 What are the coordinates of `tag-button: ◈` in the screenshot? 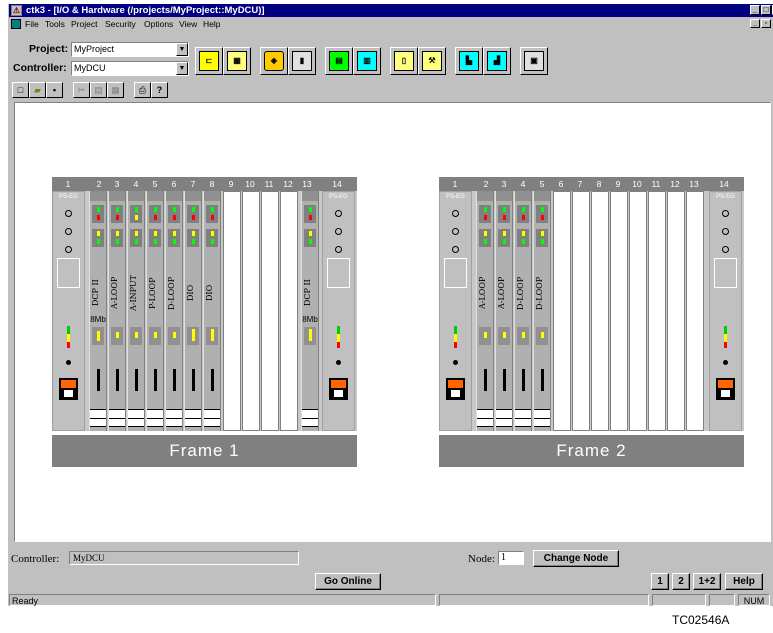 It's located at (274, 61).